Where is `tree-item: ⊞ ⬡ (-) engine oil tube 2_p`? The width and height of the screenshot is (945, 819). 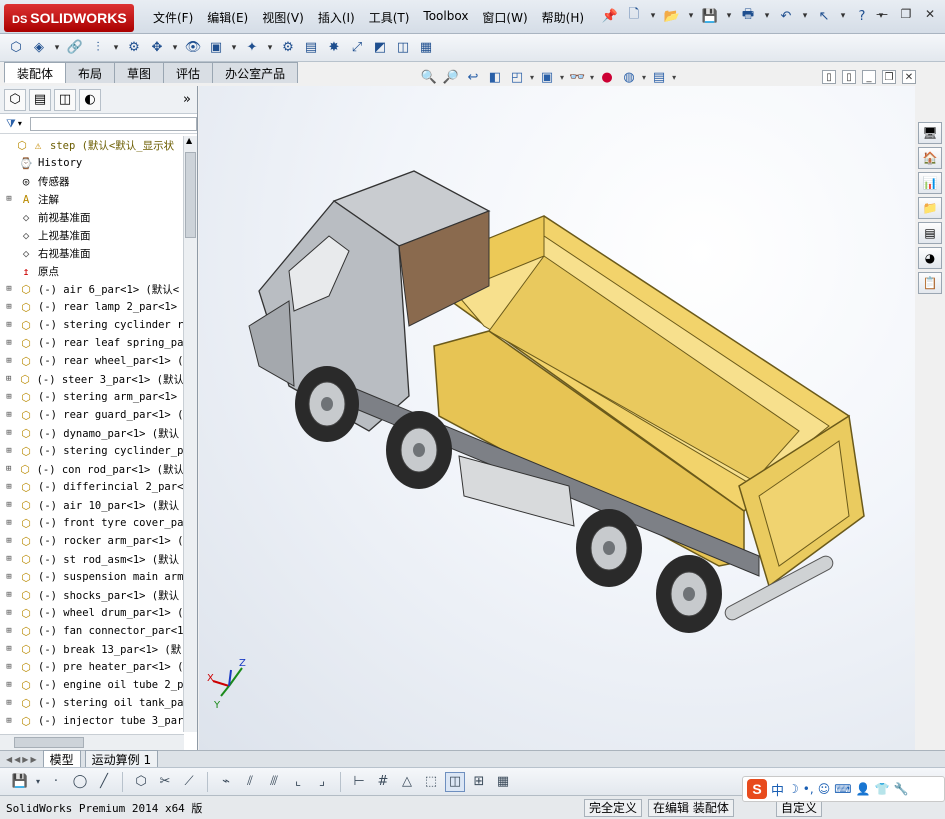 tree-item: ⊞ ⬡ (-) engine oil tube 2_p is located at coordinates (92, 685).